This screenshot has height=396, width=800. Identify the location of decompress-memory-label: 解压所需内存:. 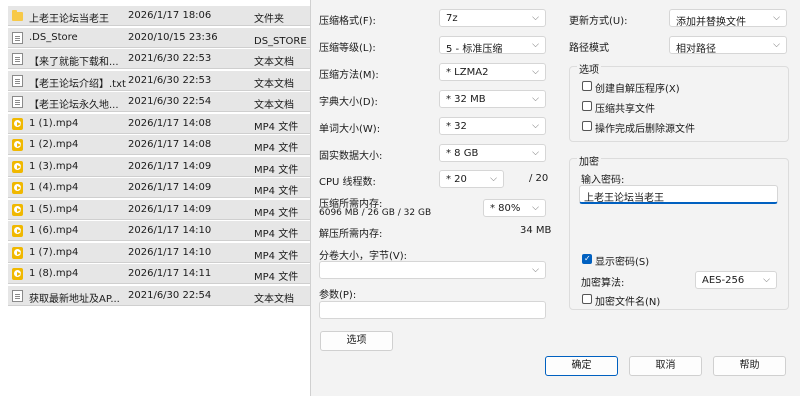
(351, 234).